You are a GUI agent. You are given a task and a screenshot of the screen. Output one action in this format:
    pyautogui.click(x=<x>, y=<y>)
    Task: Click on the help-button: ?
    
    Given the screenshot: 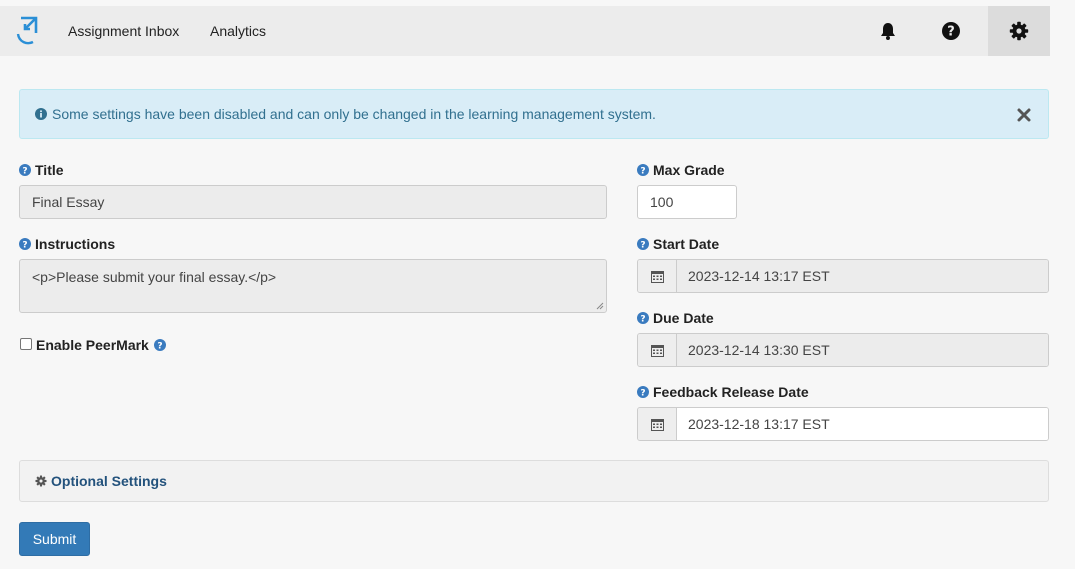 What is the action you would take?
    pyautogui.click(x=951, y=31)
    